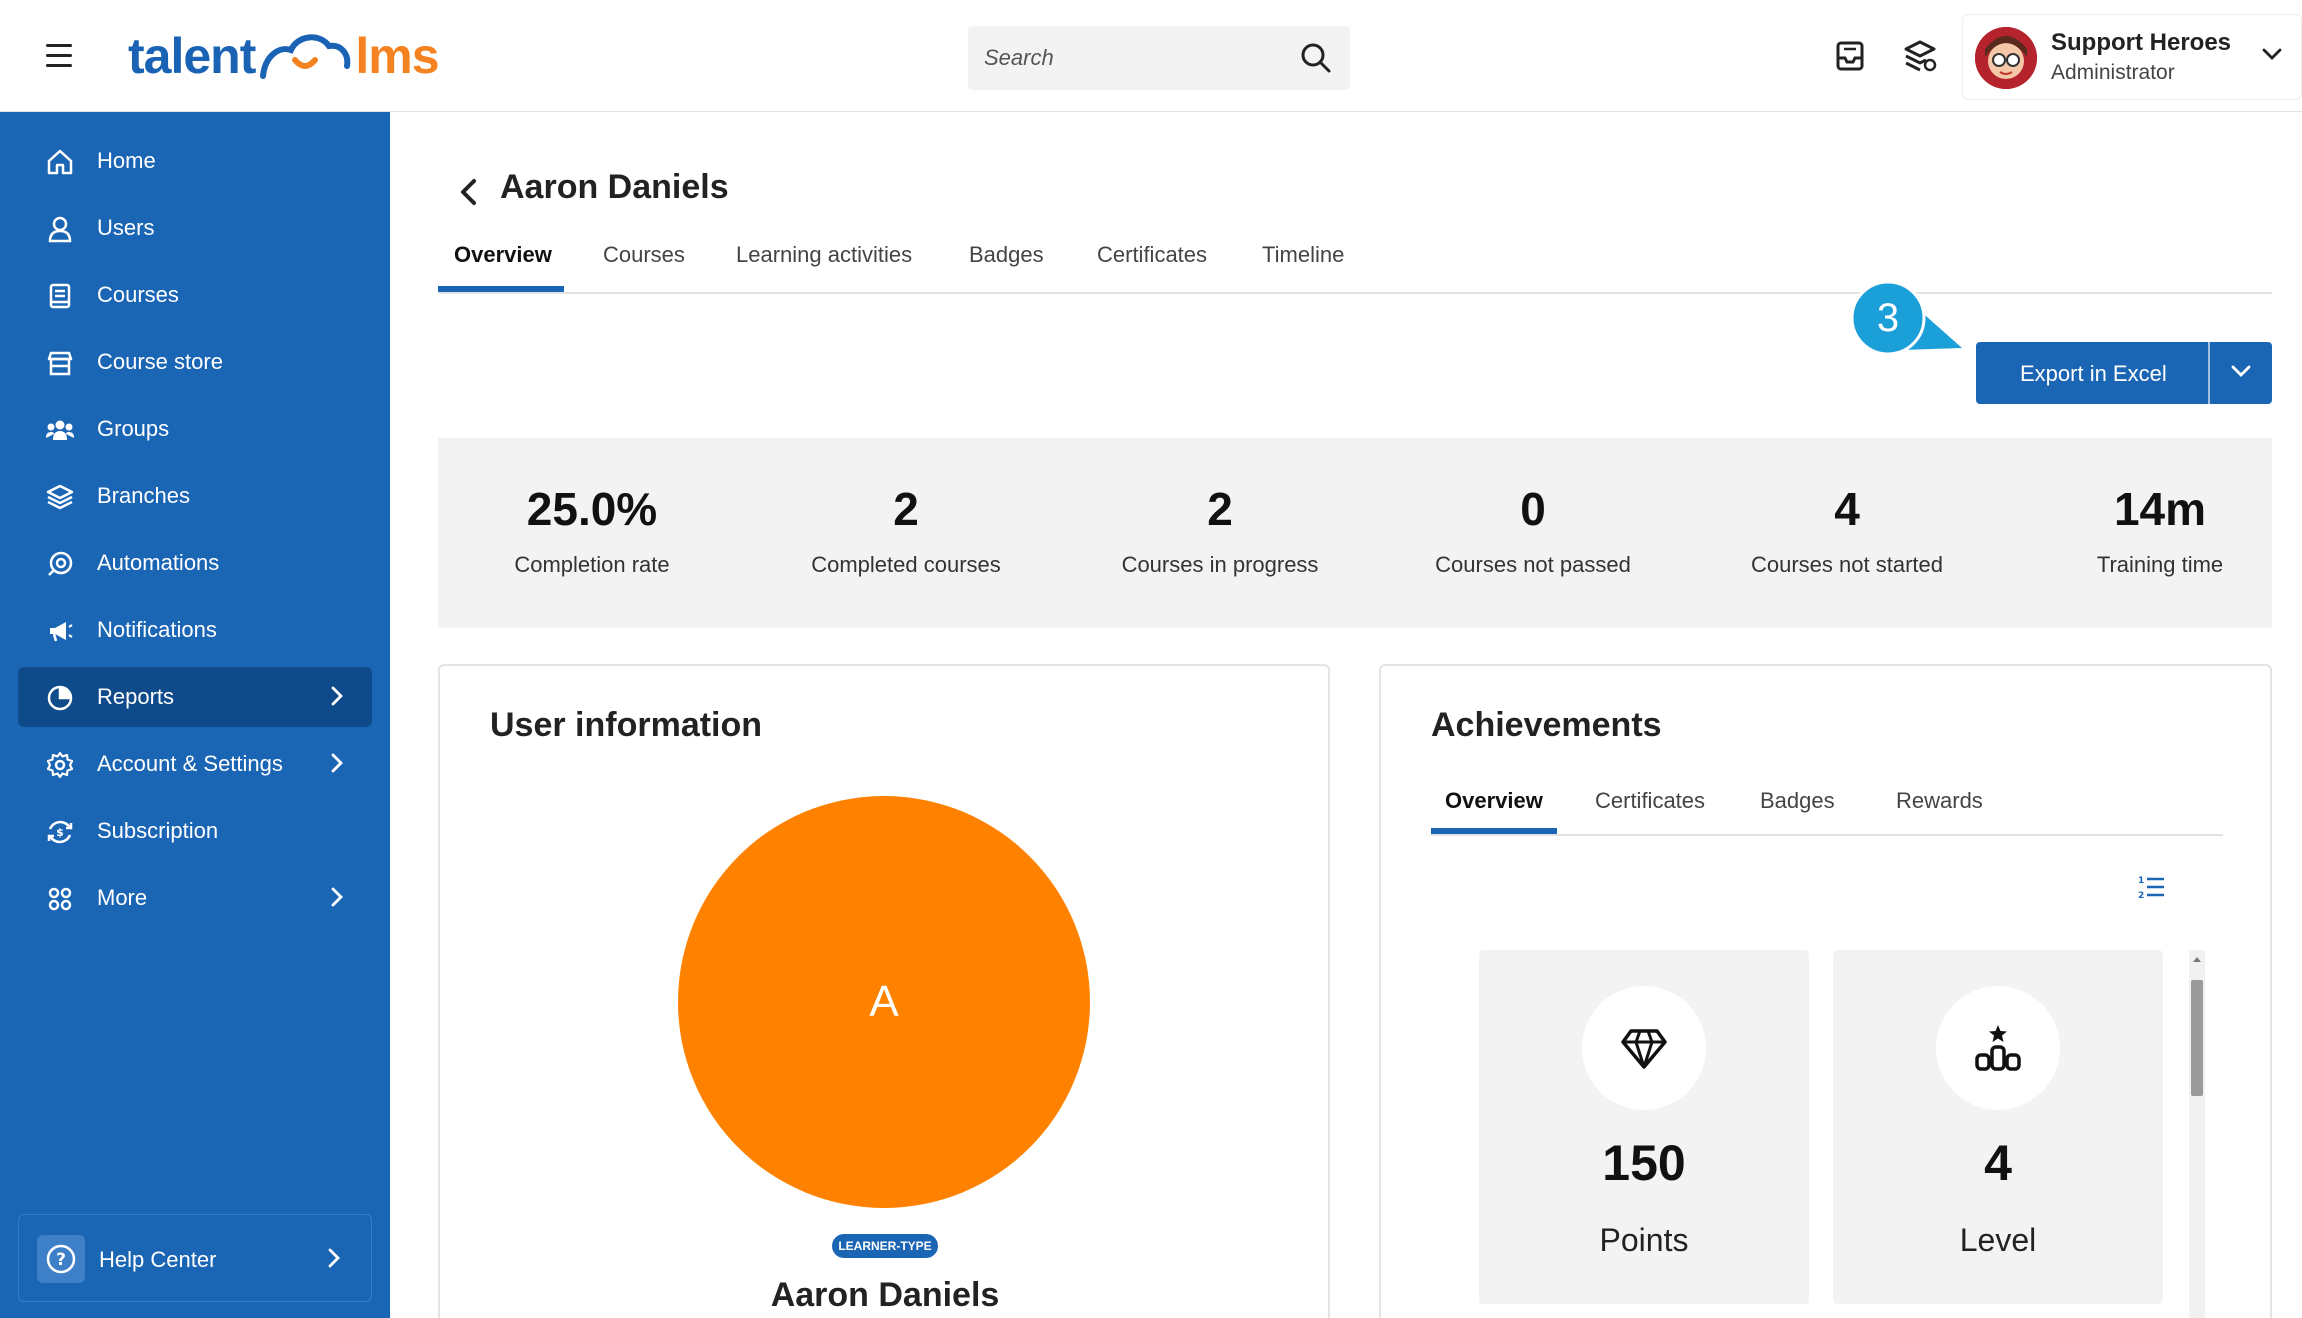 The image size is (2302, 1318). What do you see at coordinates (305, 56) in the screenshot?
I see `cloud-logo-icon` at bounding box center [305, 56].